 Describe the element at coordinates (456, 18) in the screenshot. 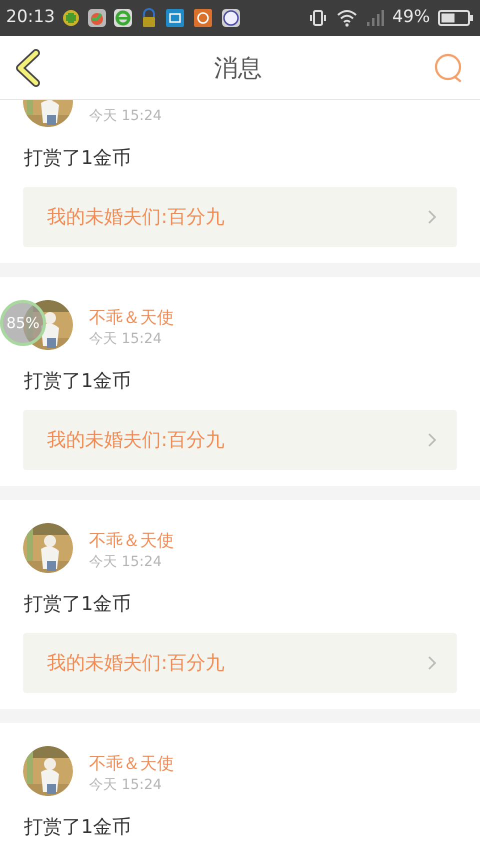

I see `battery-icon` at that location.